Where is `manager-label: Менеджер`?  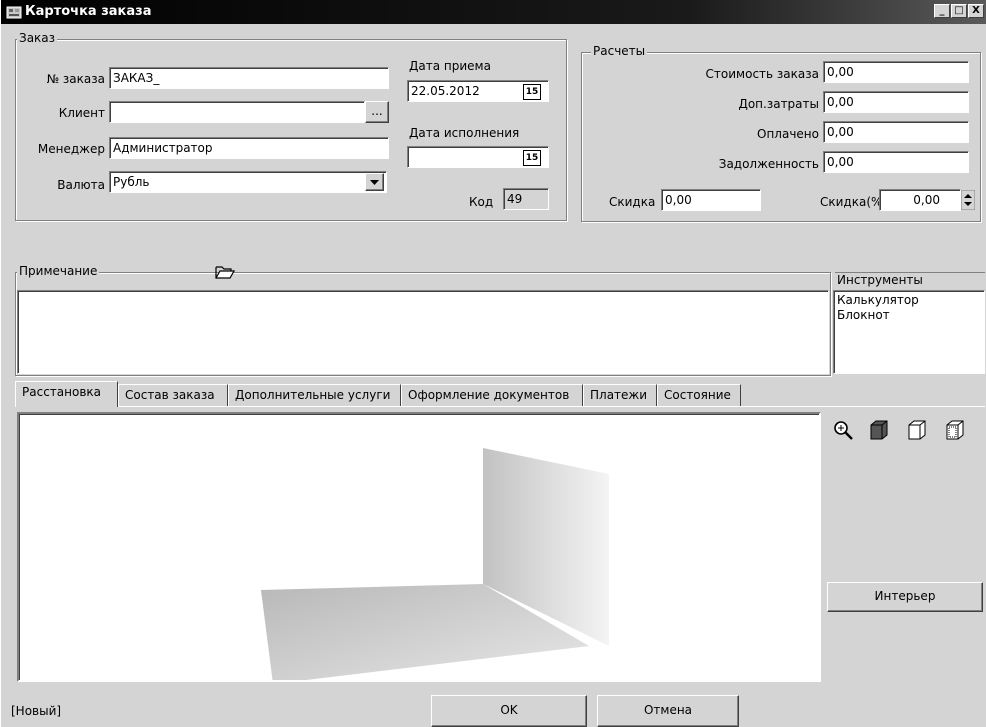
manager-label: Менеджер is located at coordinates (71, 149).